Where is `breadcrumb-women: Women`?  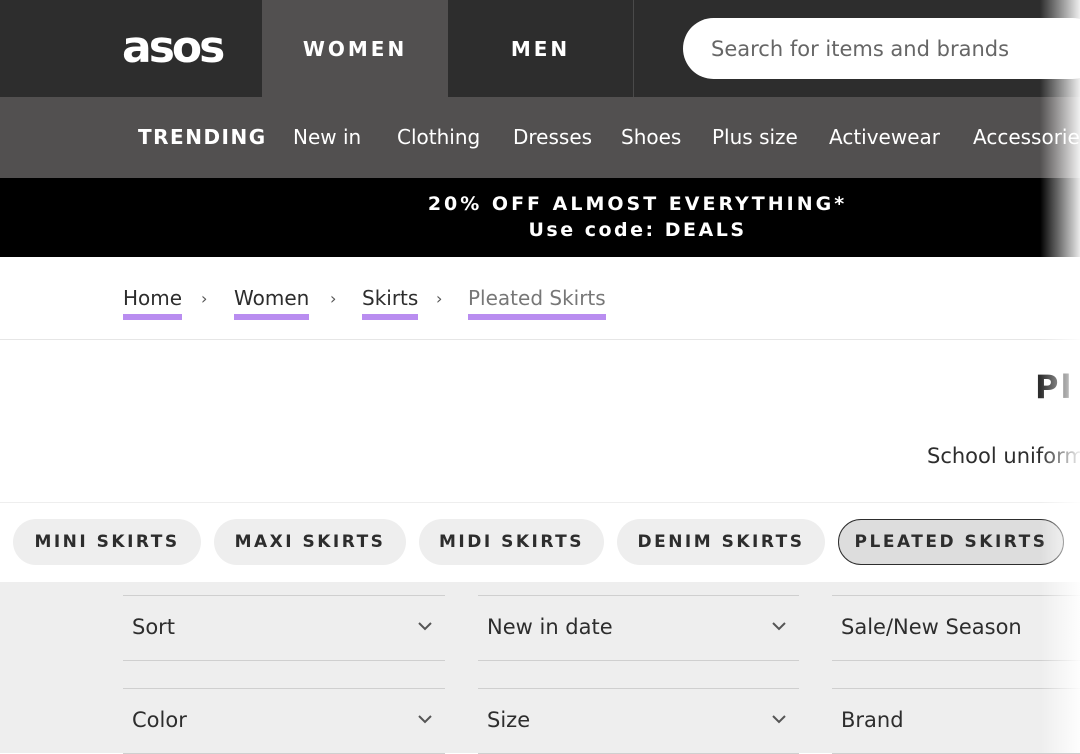 breadcrumb-women: Women is located at coordinates (272, 303).